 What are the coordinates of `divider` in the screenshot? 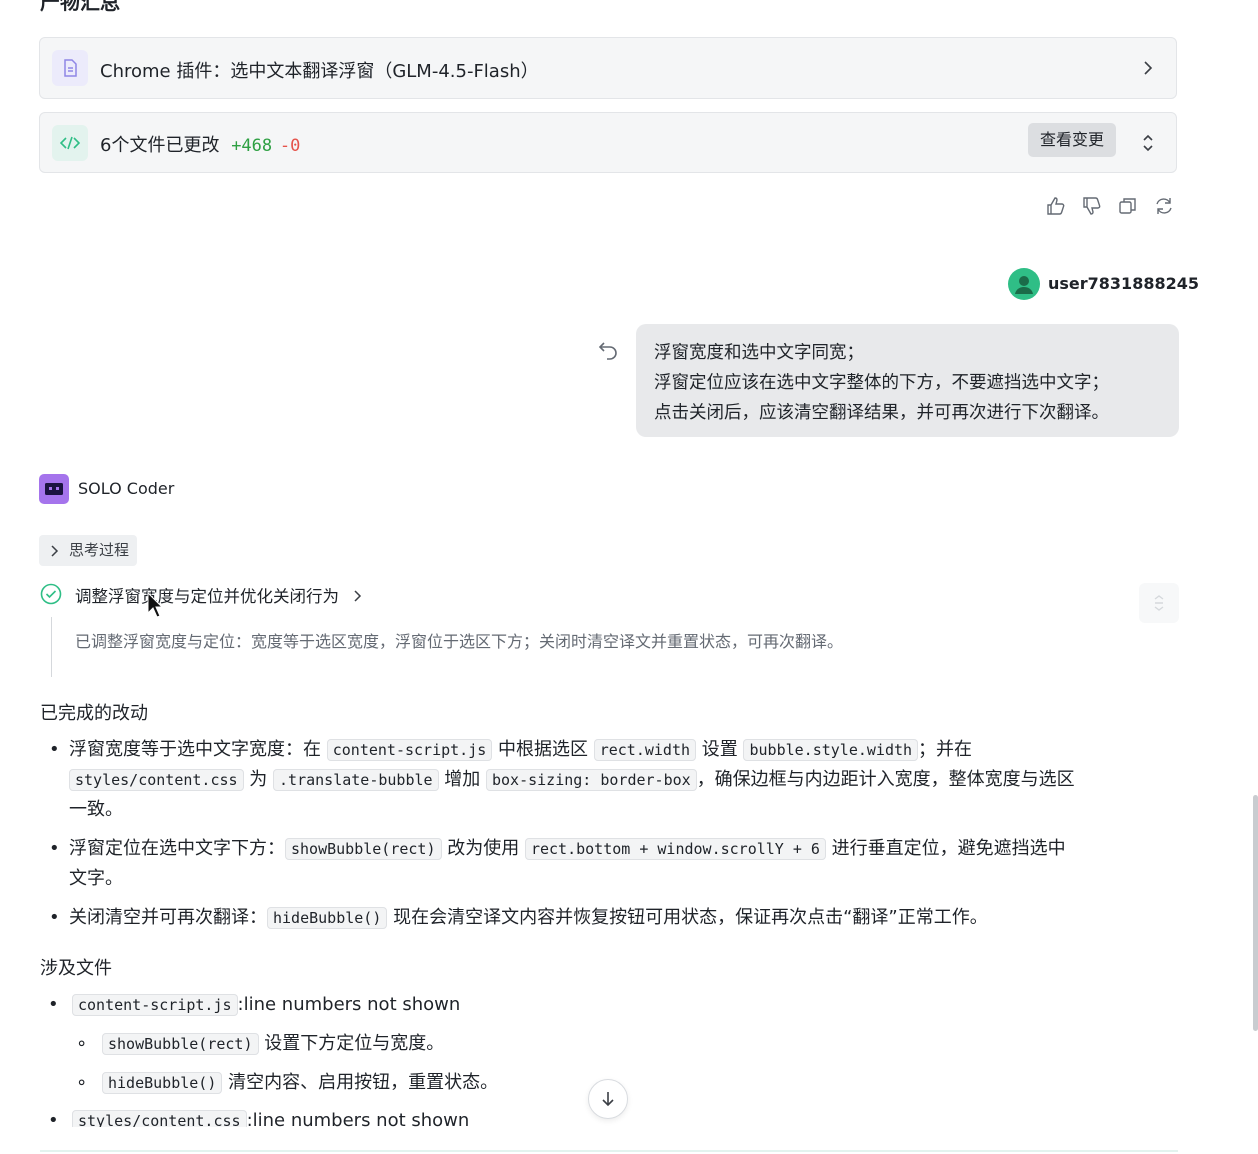 It's located at (609, 1151).